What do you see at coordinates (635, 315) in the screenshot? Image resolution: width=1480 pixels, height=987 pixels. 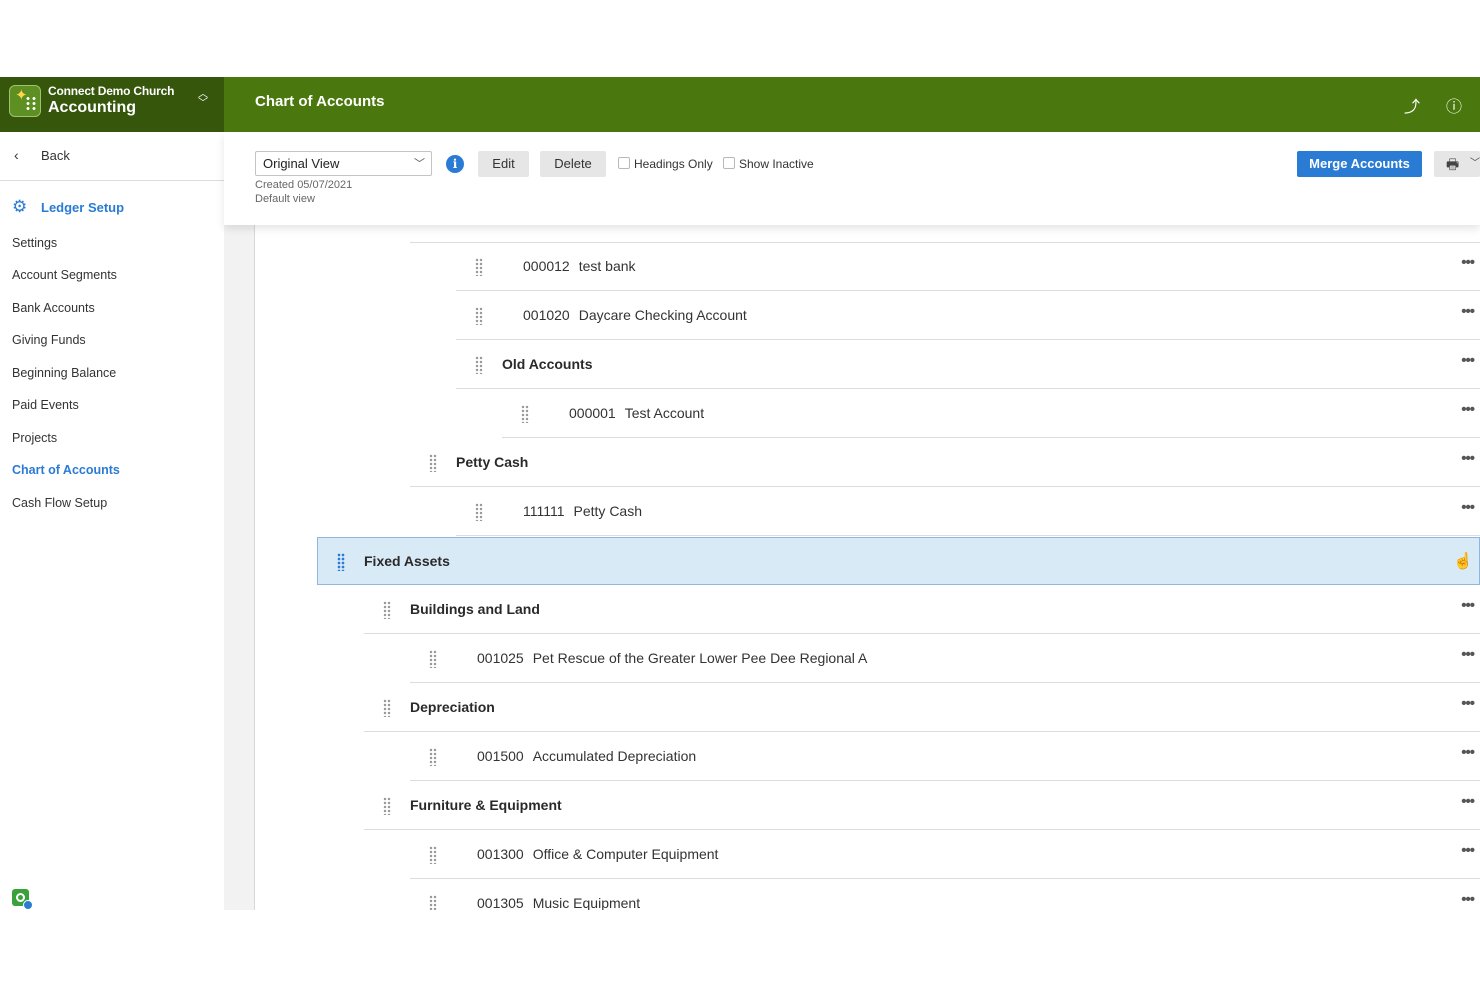 I see `account-label: 001020 Daycare Checking Account` at bounding box center [635, 315].